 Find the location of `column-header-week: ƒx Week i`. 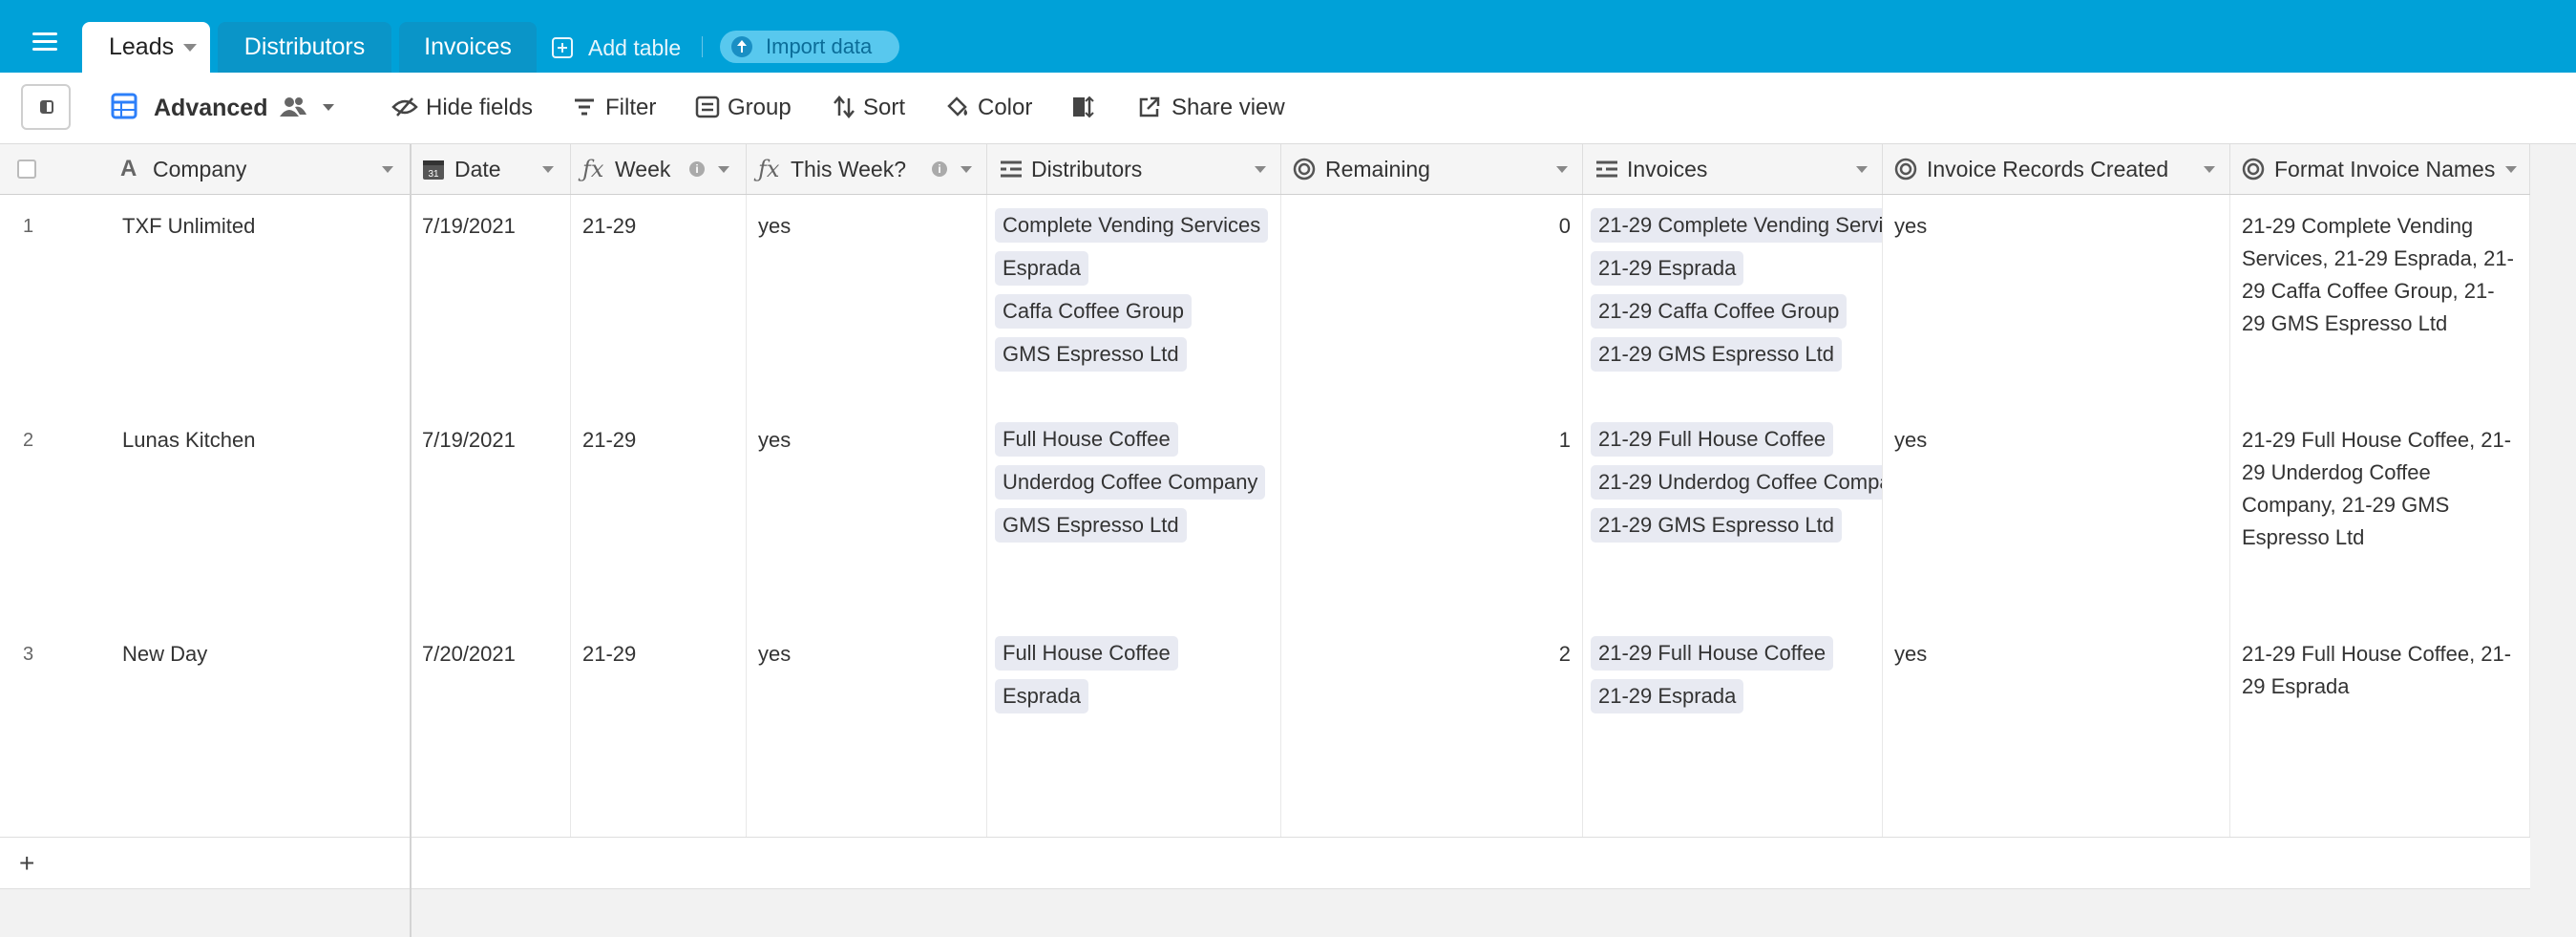

column-header-week: ƒx Week i is located at coordinates (659, 169).